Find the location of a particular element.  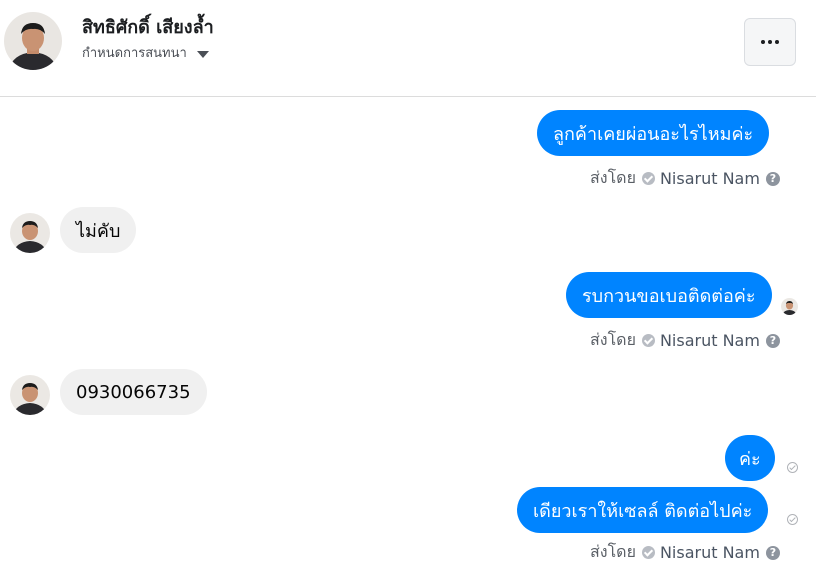

conversation-schedule-dropdown: กำหนดการสนทนา is located at coordinates (145, 52).